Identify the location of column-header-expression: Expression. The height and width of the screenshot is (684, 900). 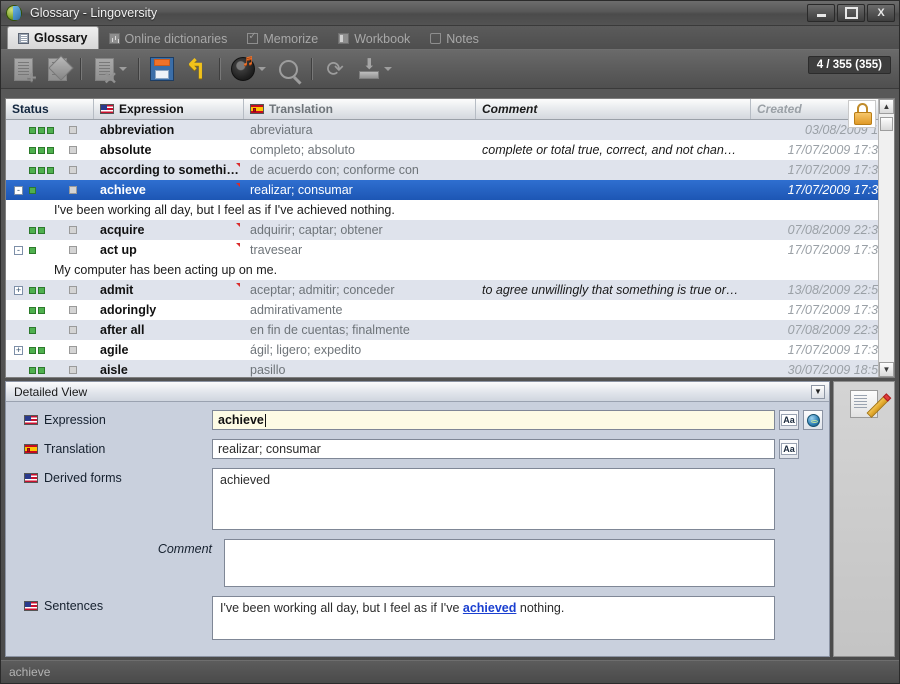
(169, 109).